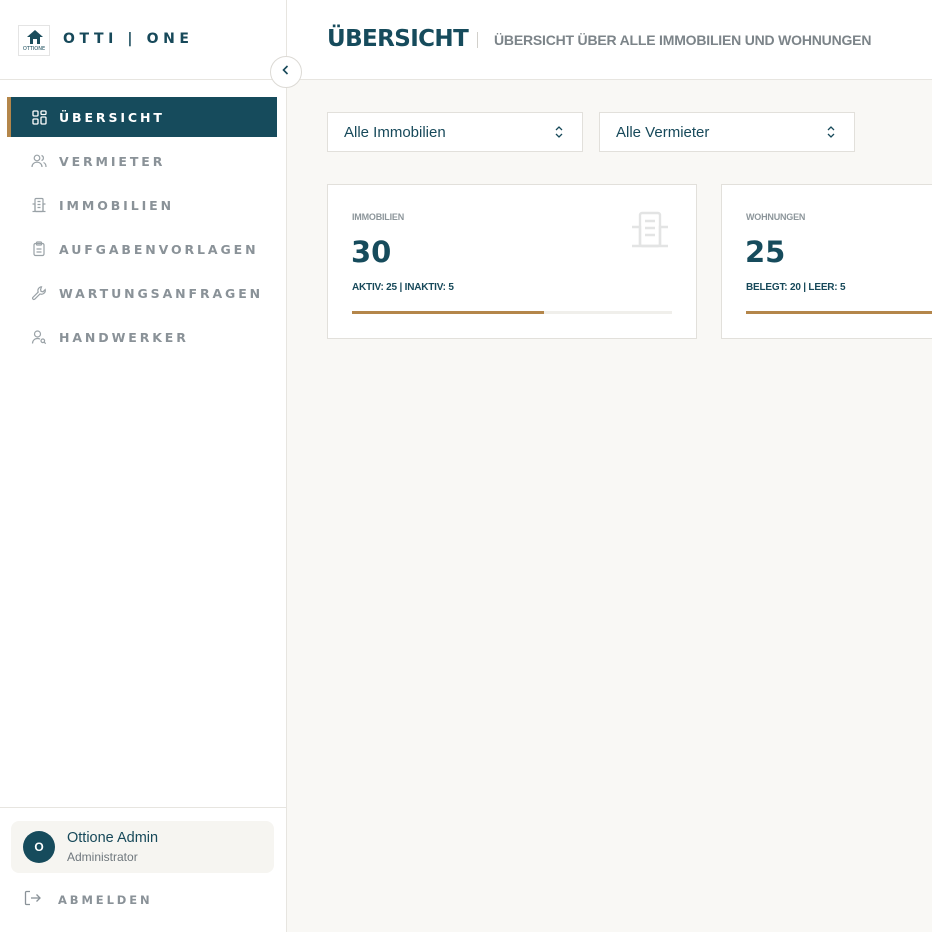  What do you see at coordinates (102, 857) in the screenshot?
I see `user-role: Administrator` at bounding box center [102, 857].